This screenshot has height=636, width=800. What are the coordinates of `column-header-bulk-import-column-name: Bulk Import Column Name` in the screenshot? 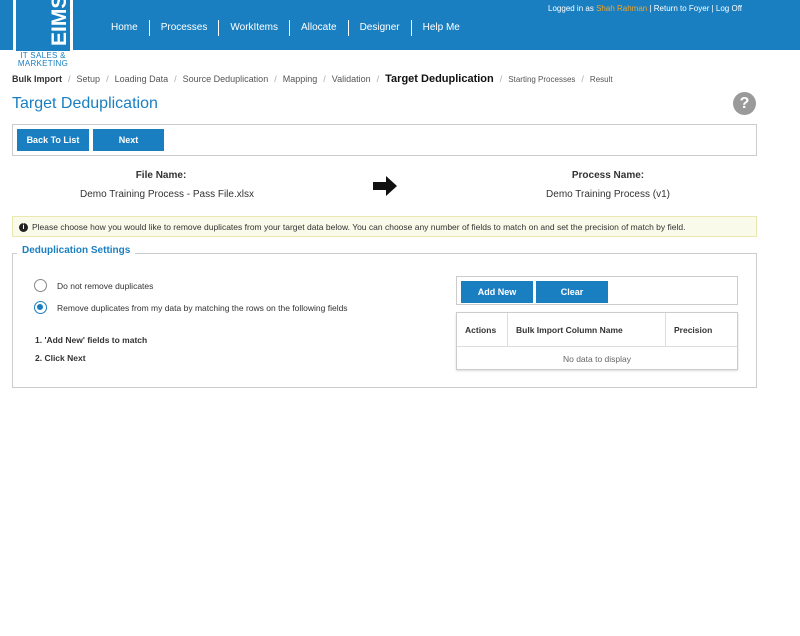 It's located at (587, 330).